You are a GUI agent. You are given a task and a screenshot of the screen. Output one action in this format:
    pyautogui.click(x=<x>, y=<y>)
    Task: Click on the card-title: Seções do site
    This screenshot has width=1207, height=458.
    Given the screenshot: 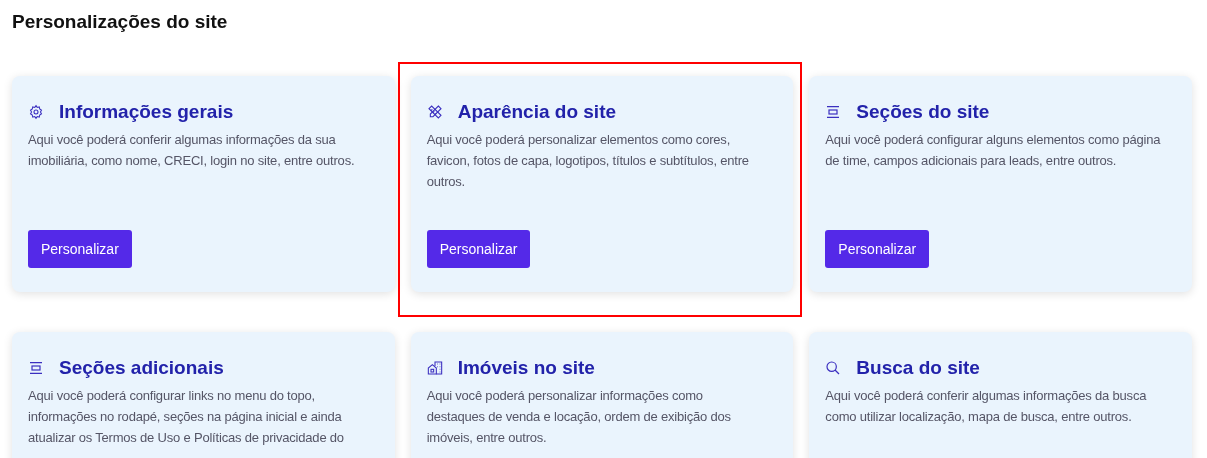 What is the action you would take?
    pyautogui.click(x=923, y=112)
    